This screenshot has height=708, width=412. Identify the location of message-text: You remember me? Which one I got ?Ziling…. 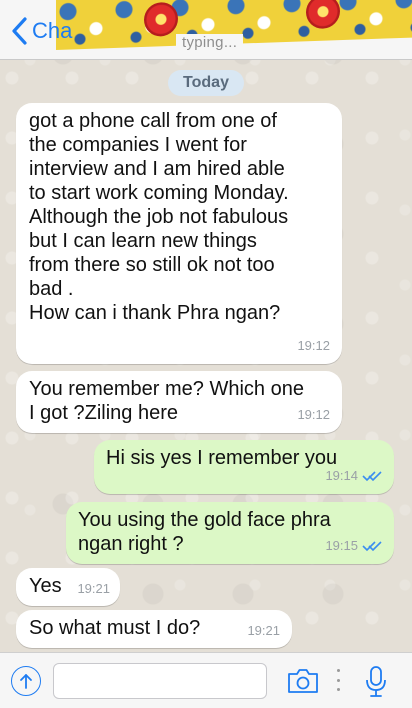
(166, 401).